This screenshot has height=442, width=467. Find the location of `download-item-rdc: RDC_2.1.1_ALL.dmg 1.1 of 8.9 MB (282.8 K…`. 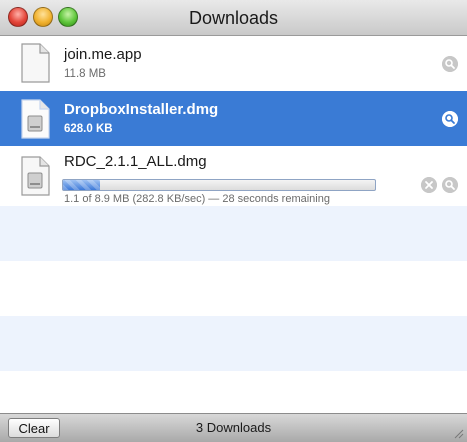

download-item-rdc: RDC_2.1.1_ALL.dmg 1.1 of 8.9 MB (282.8 K… is located at coordinates (233, 176).